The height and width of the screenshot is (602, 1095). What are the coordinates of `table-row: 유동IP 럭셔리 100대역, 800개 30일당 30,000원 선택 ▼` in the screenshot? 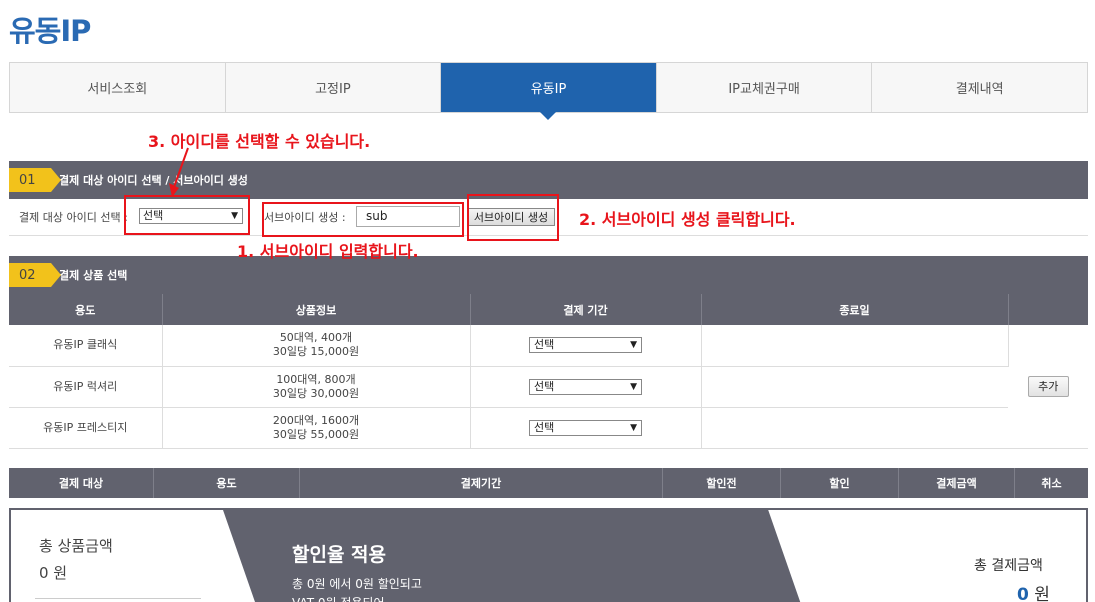 It's located at (548, 387).